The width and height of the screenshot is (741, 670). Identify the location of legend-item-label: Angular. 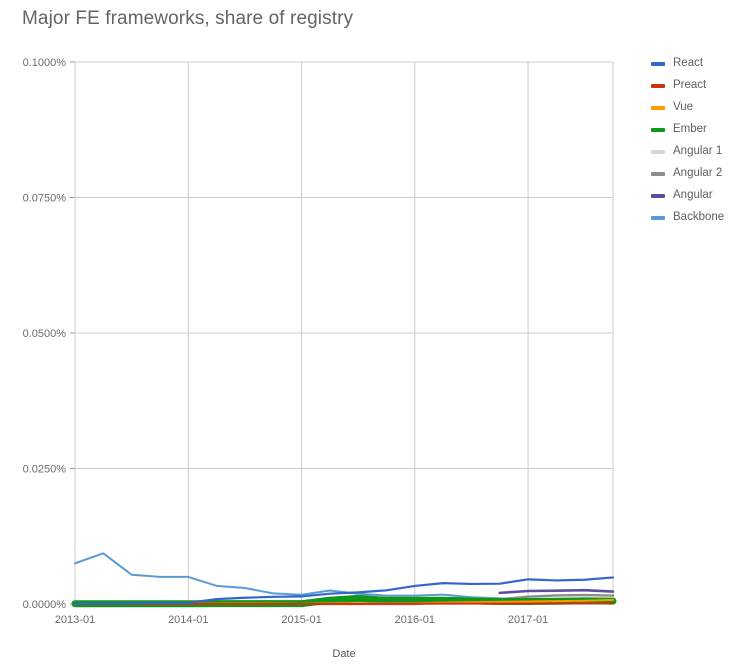
(693, 195).